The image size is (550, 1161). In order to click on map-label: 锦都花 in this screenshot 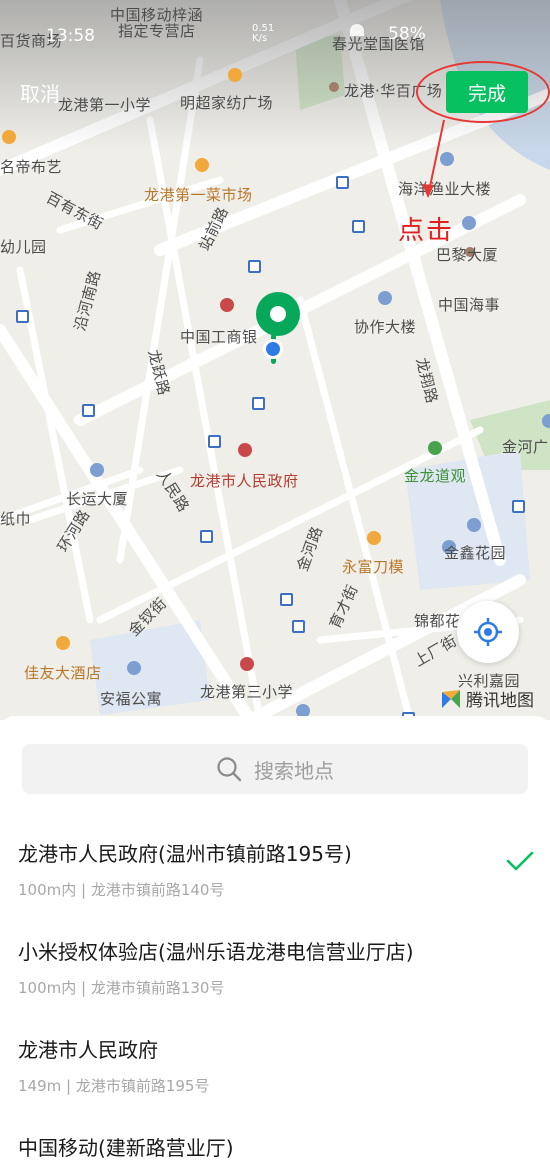, I will do `click(437, 621)`.